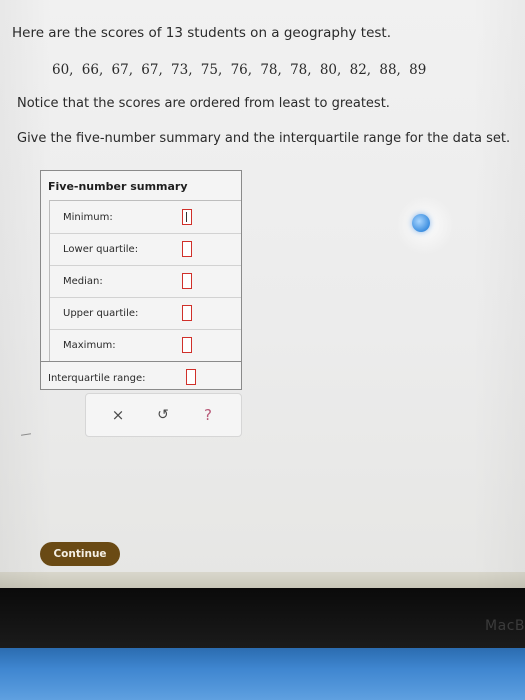 This screenshot has height=700, width=525. What do you see at coordinates (141, 361) in the screenshot?
I see `iqr-divider` at bounding box center [141, 361].